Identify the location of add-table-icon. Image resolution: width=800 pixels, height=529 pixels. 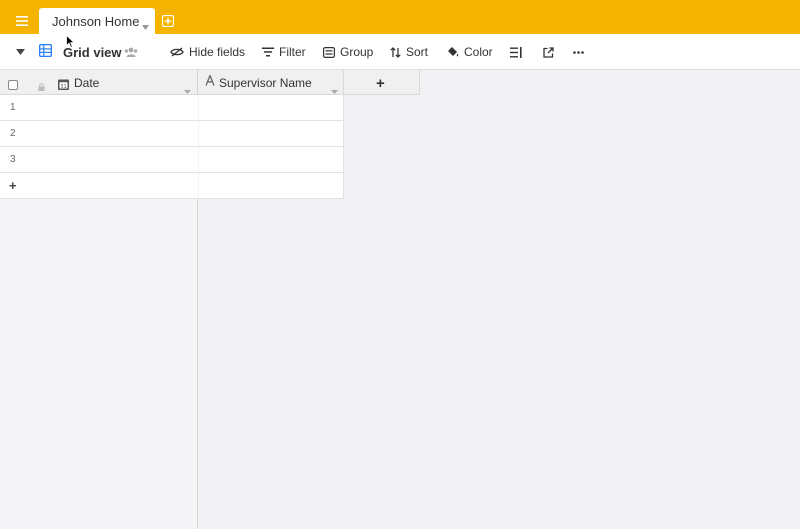
(168, 21).